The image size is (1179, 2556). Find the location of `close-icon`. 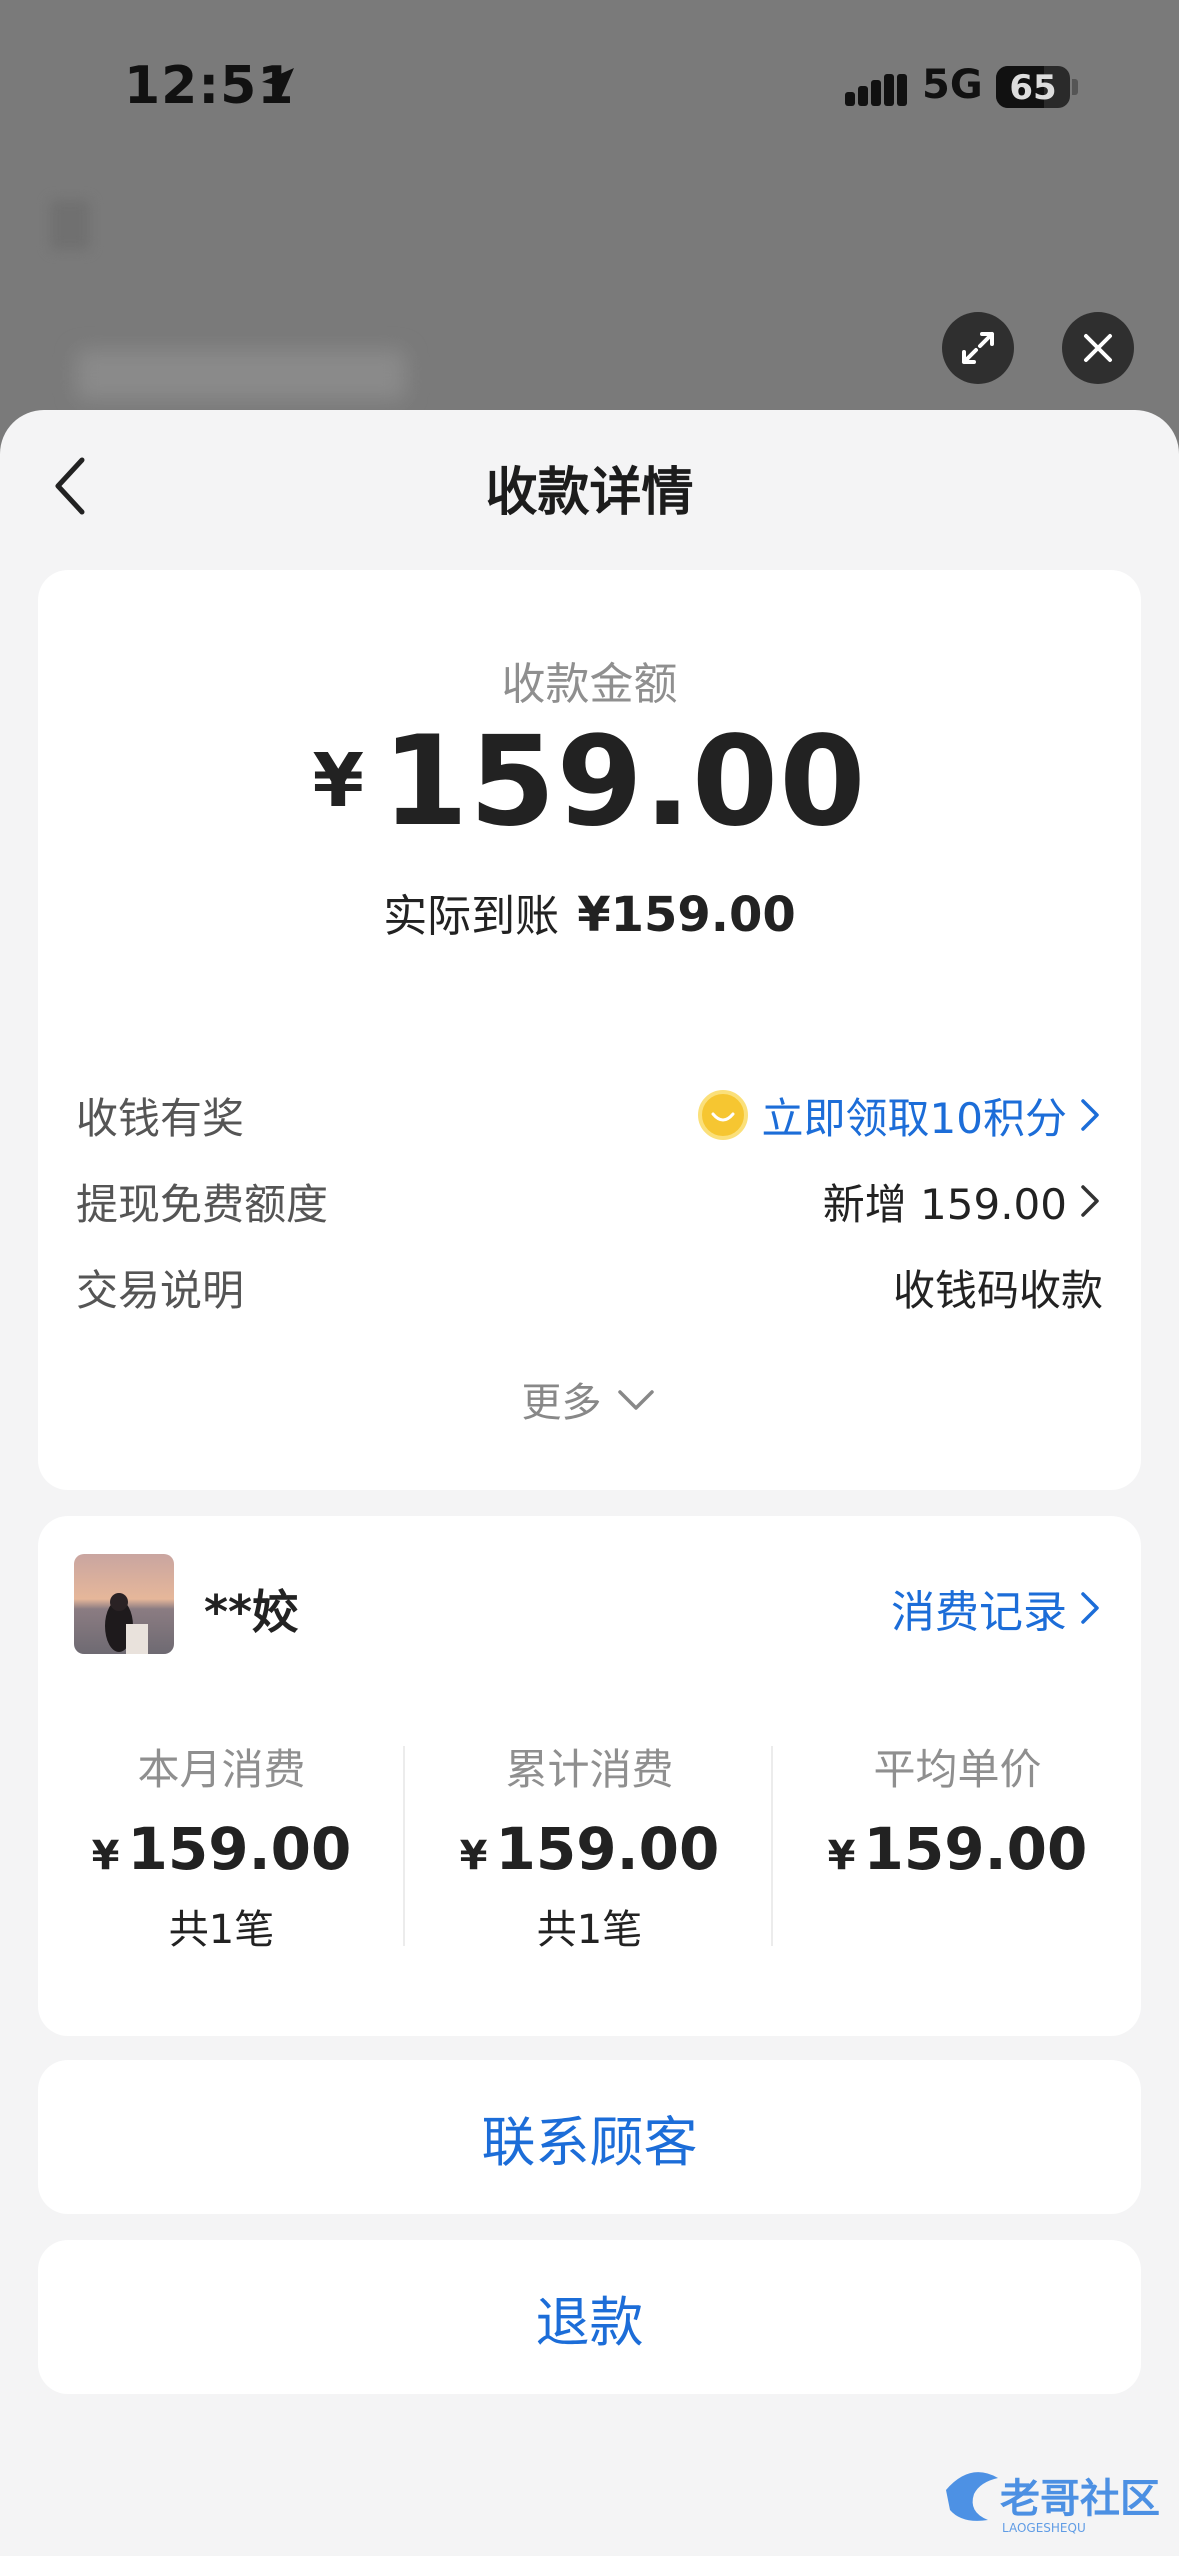

close-icon is located at coordinates (1098, 348).